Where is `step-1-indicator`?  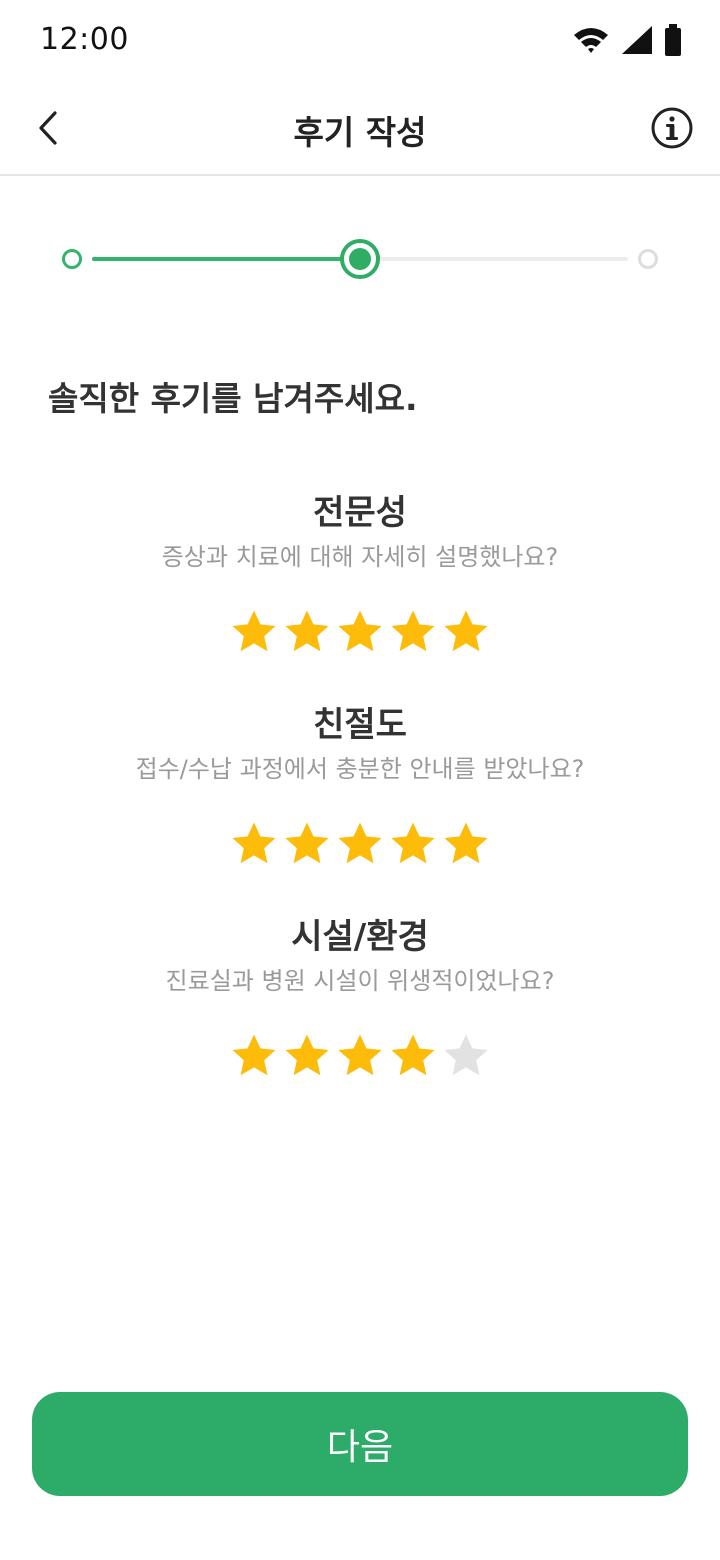
step-1-indicator is located at coordinates (72, 259).